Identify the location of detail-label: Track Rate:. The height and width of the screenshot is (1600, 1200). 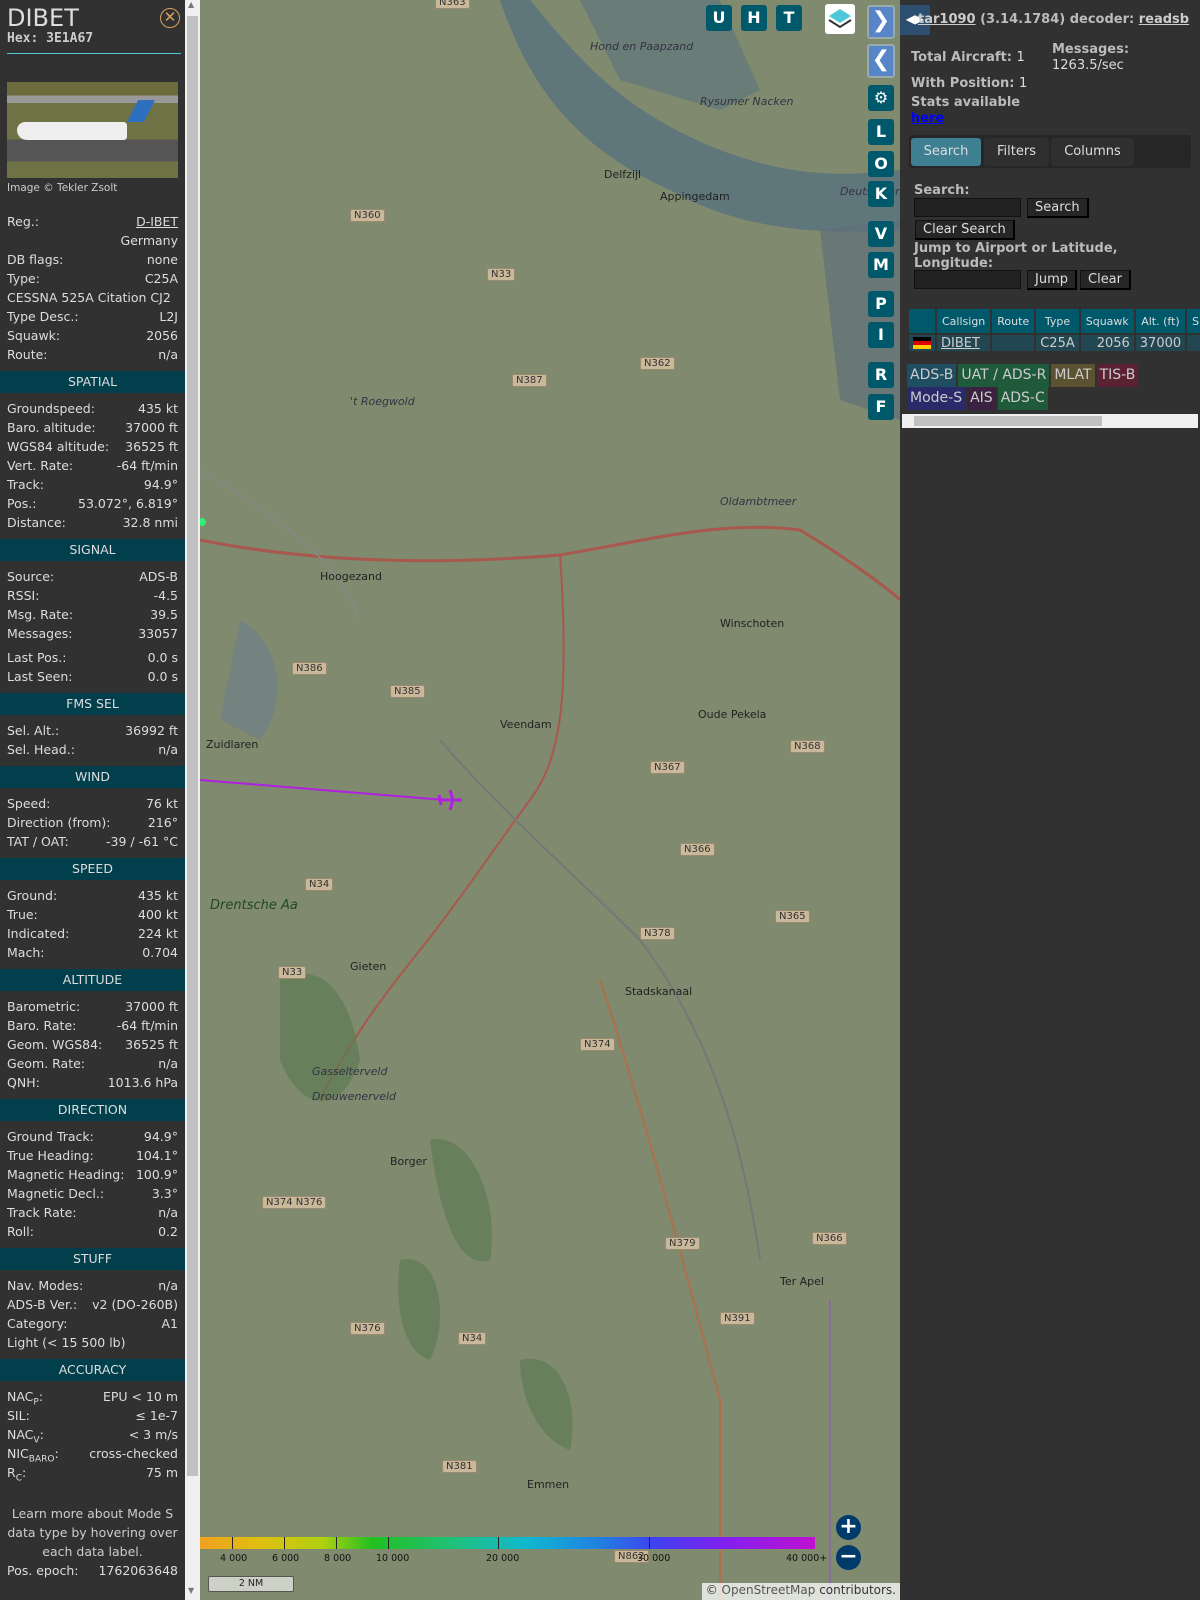
(42, 1212).